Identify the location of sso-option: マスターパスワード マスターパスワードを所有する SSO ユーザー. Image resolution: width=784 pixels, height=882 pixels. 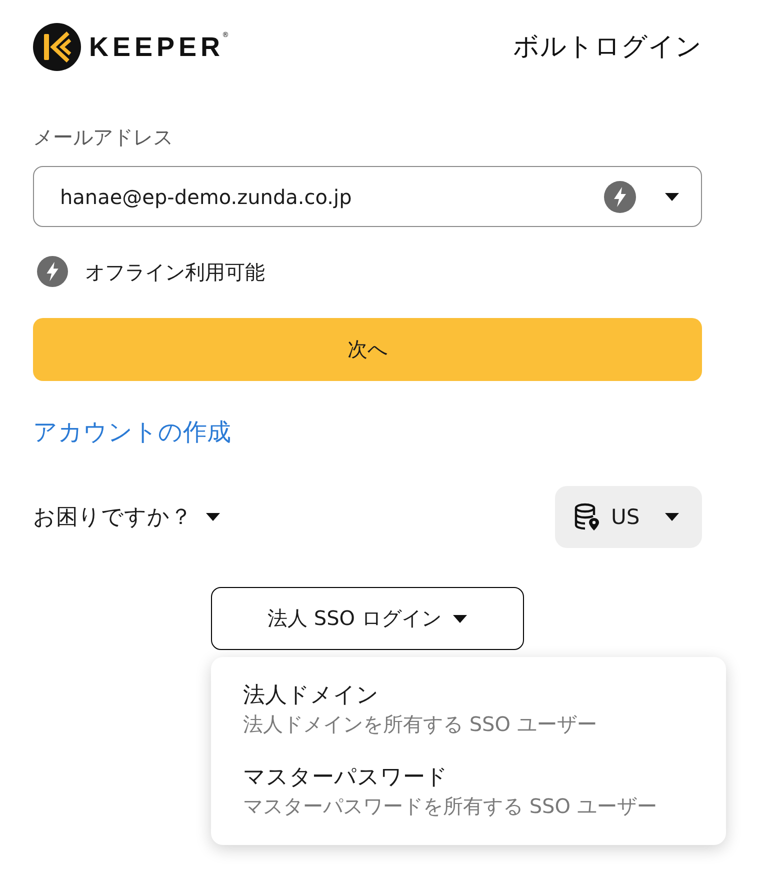
(468, 791).